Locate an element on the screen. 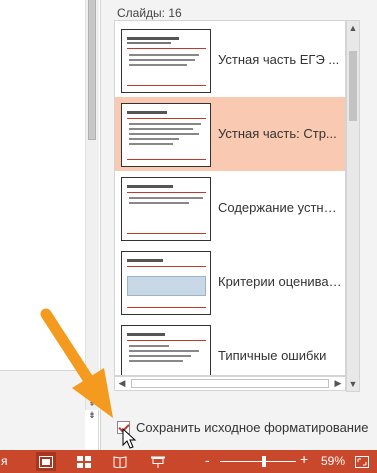 This screenshot has width=377, height=473. slide-item-5: Типичные ошибки is located at coordinates (230, 347).